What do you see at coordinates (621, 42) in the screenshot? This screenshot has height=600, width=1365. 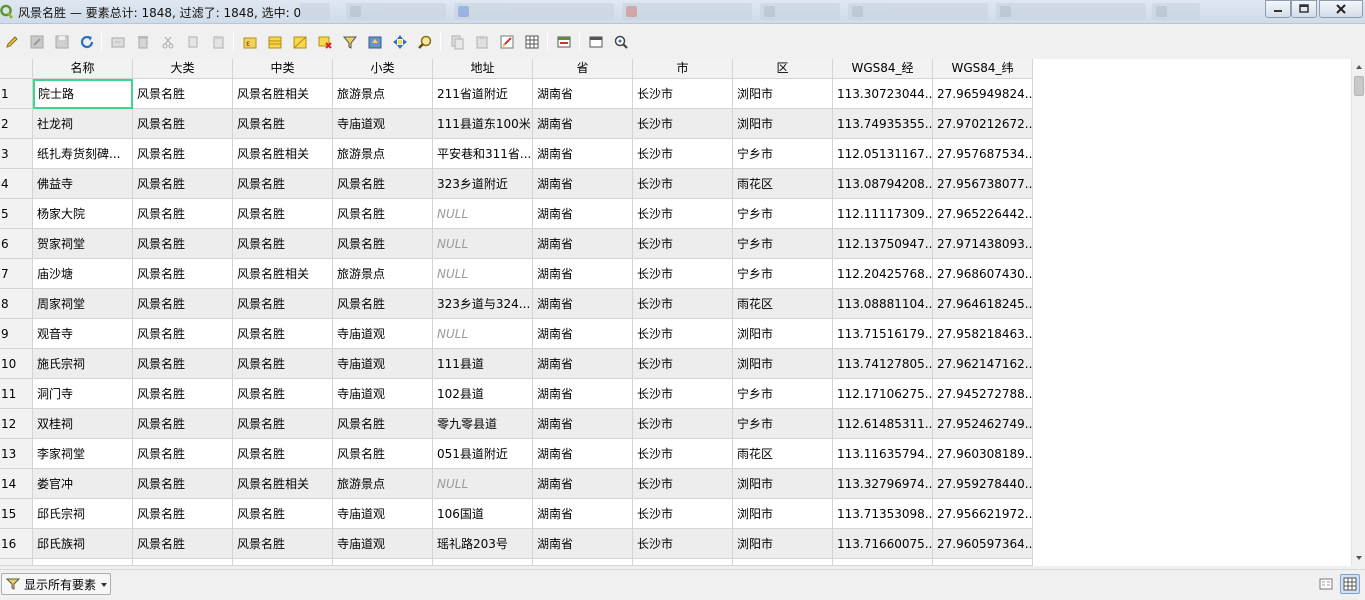 I see `identify-icon` at bounding box center [621, 42].